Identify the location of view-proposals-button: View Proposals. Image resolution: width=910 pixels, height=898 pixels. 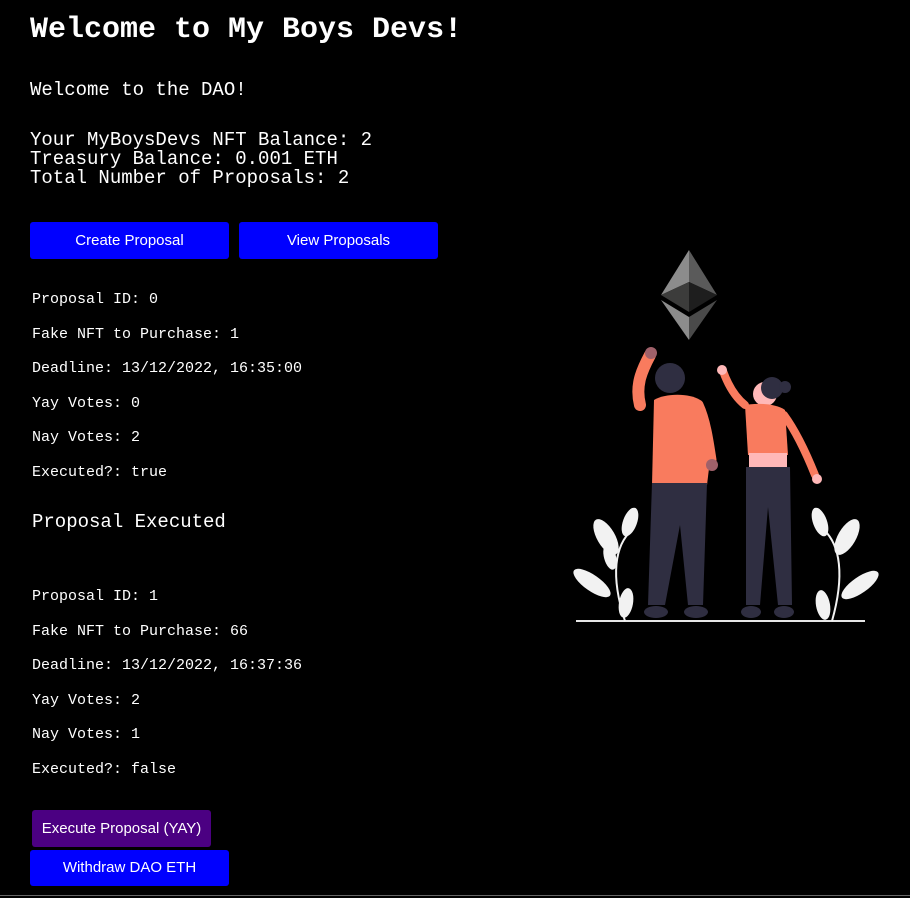
(338, 240).